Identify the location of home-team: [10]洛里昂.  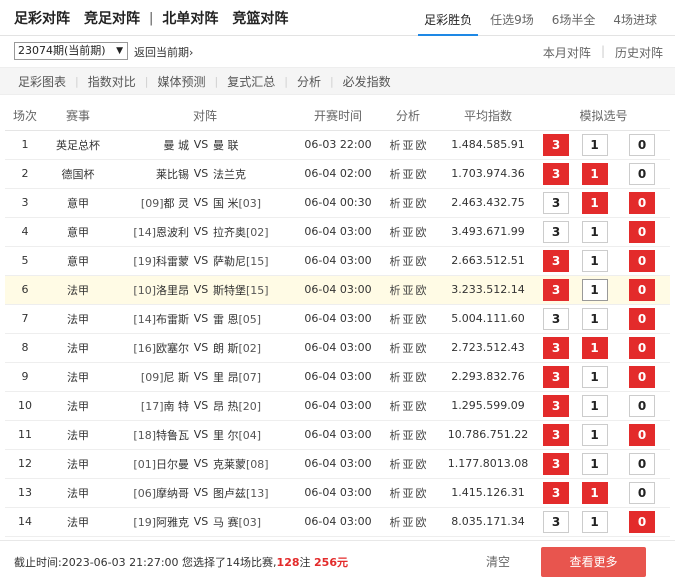
(151, 290).